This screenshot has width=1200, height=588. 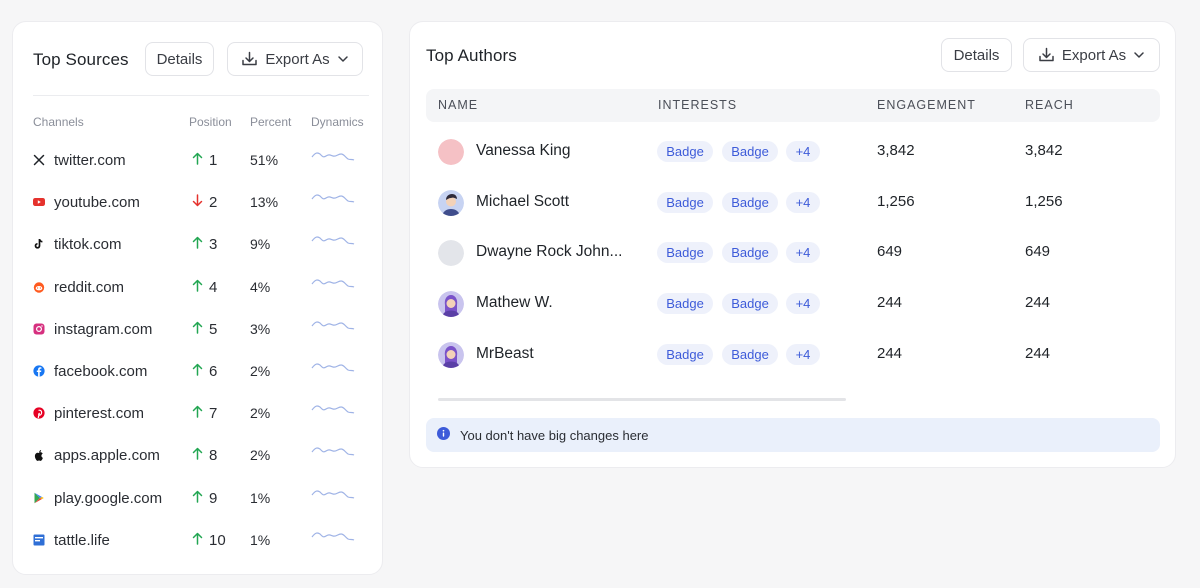 What do you see at coordinates (39, 160) in the screenshot?
I see `x-logo-icon` at bounding box center [39, 160].